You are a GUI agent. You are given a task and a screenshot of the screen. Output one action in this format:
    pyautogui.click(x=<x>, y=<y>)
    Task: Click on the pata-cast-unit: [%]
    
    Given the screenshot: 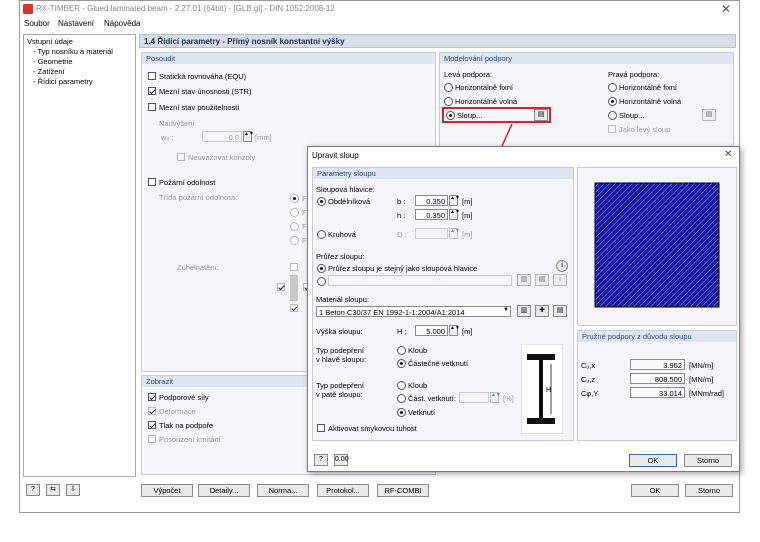 What is the action you would take?
    pyautogui.click(x=508, y=398)
    